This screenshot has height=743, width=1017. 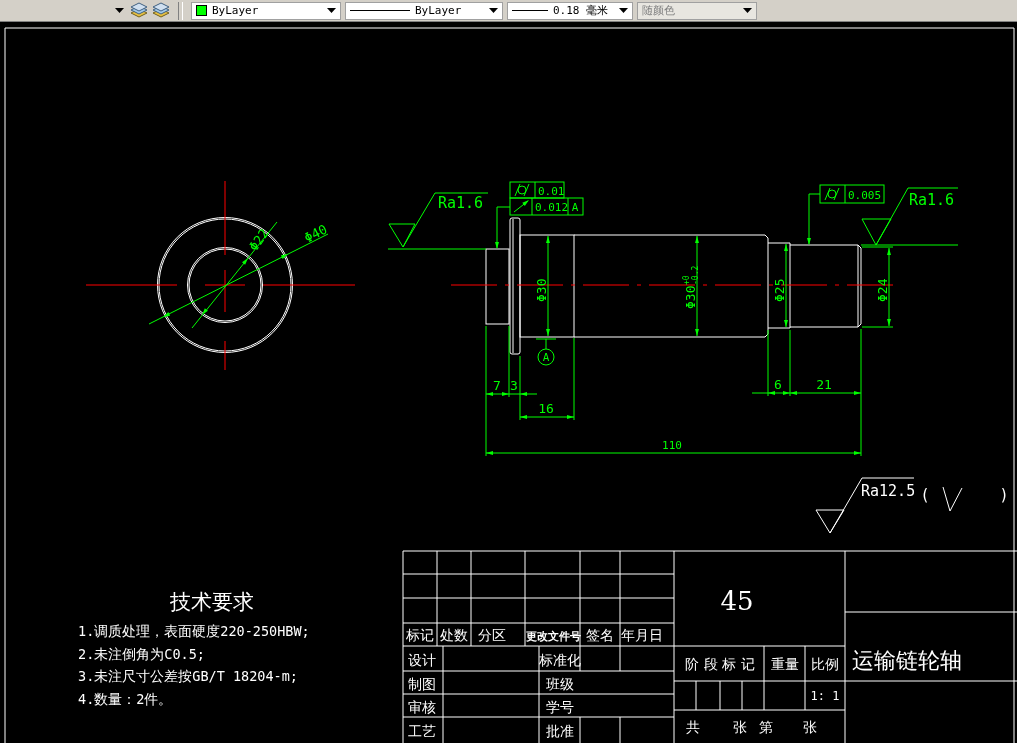 I want to click on tolerance-value: 0.01, so click(x=551, y=191).